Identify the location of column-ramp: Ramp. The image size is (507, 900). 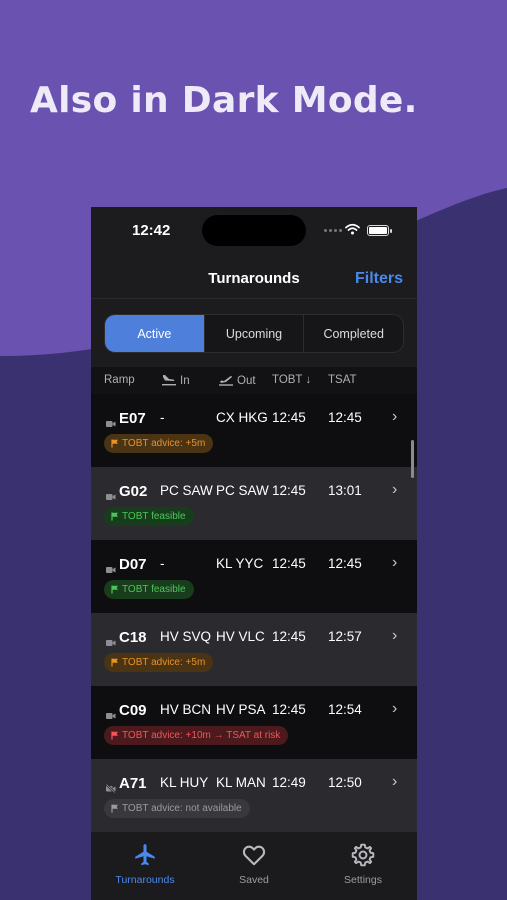
(119, 380).